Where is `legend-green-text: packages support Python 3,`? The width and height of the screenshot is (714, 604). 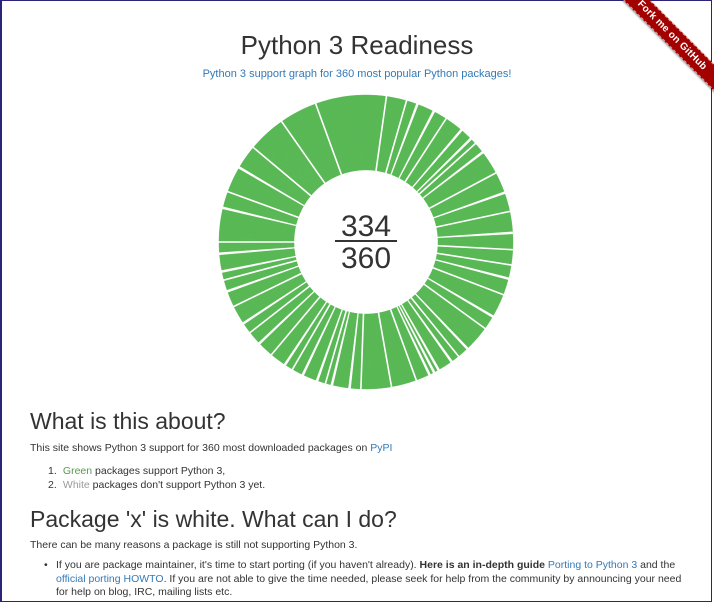
legend-green-text: packages support Python 3, is located at coordinates (159, 471).